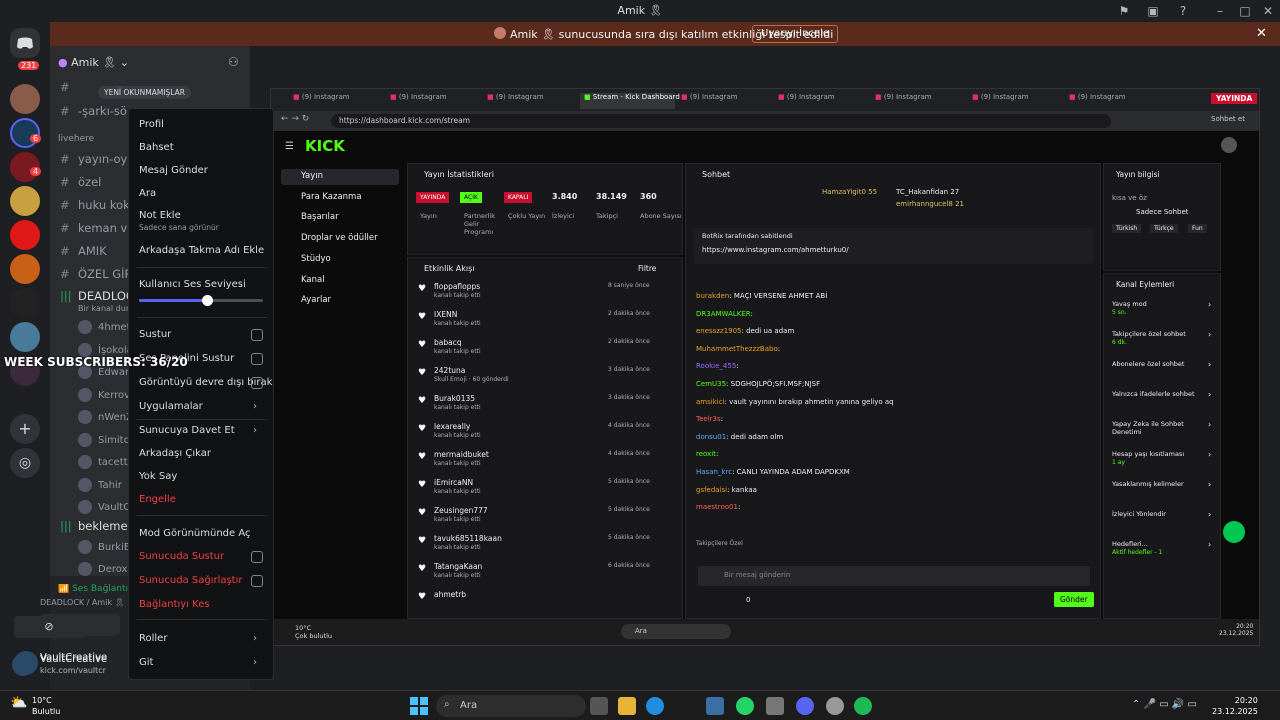 The width and height of the screenshot is (1280, 720). I want to click on menu-nickname: Arkadaşa Takma Adı Ekle, so click(201, 250).